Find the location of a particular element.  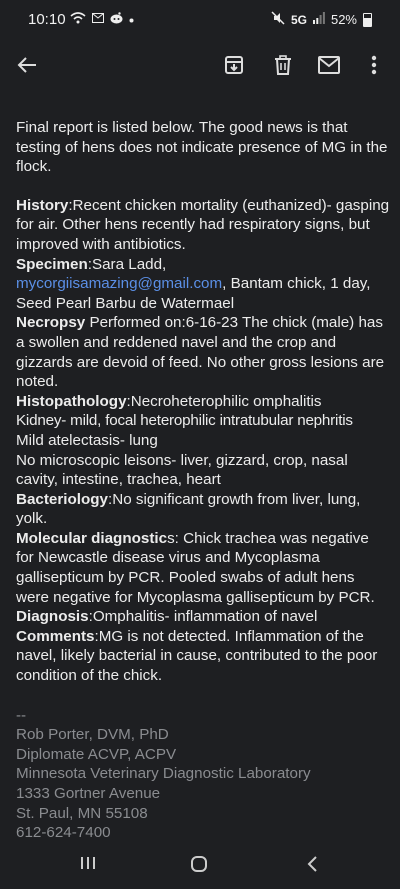

back-arrow-icon is located at coordinates (27, 65).